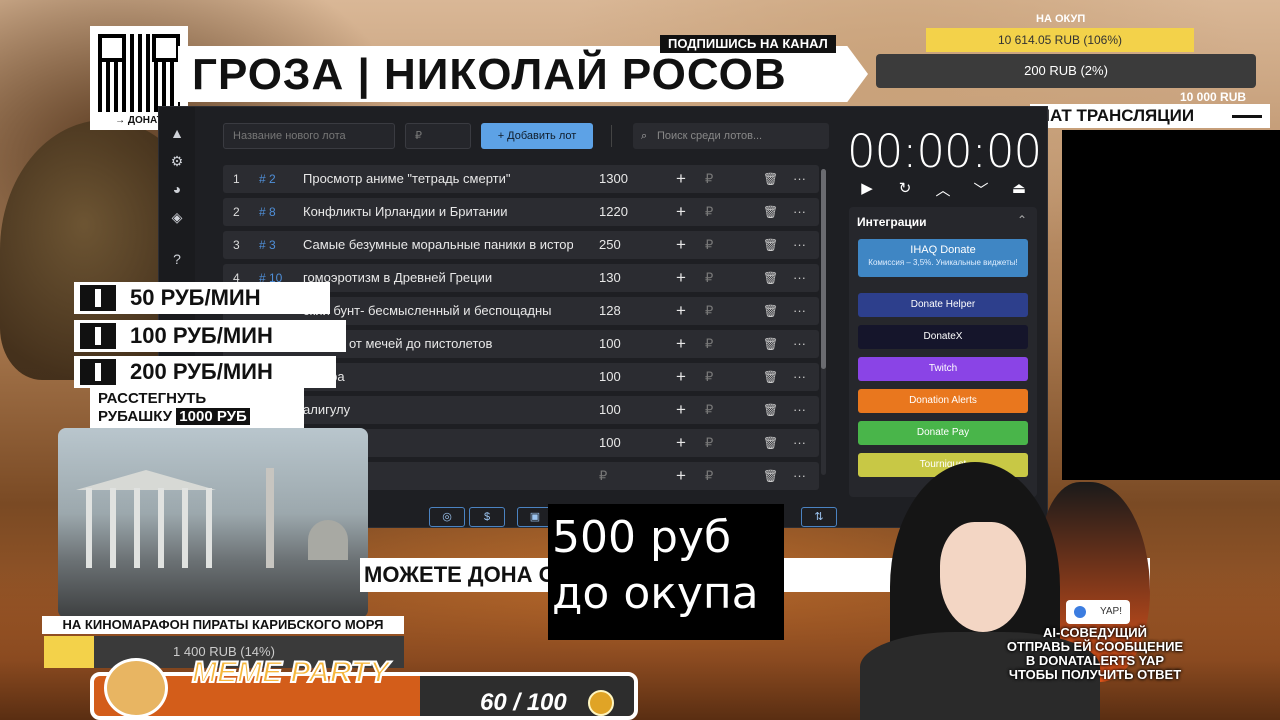 The height and width of the screenshot is (720, 1280). I want to click on goal-max-value: 10 000 RUB, so click(1213, 97).